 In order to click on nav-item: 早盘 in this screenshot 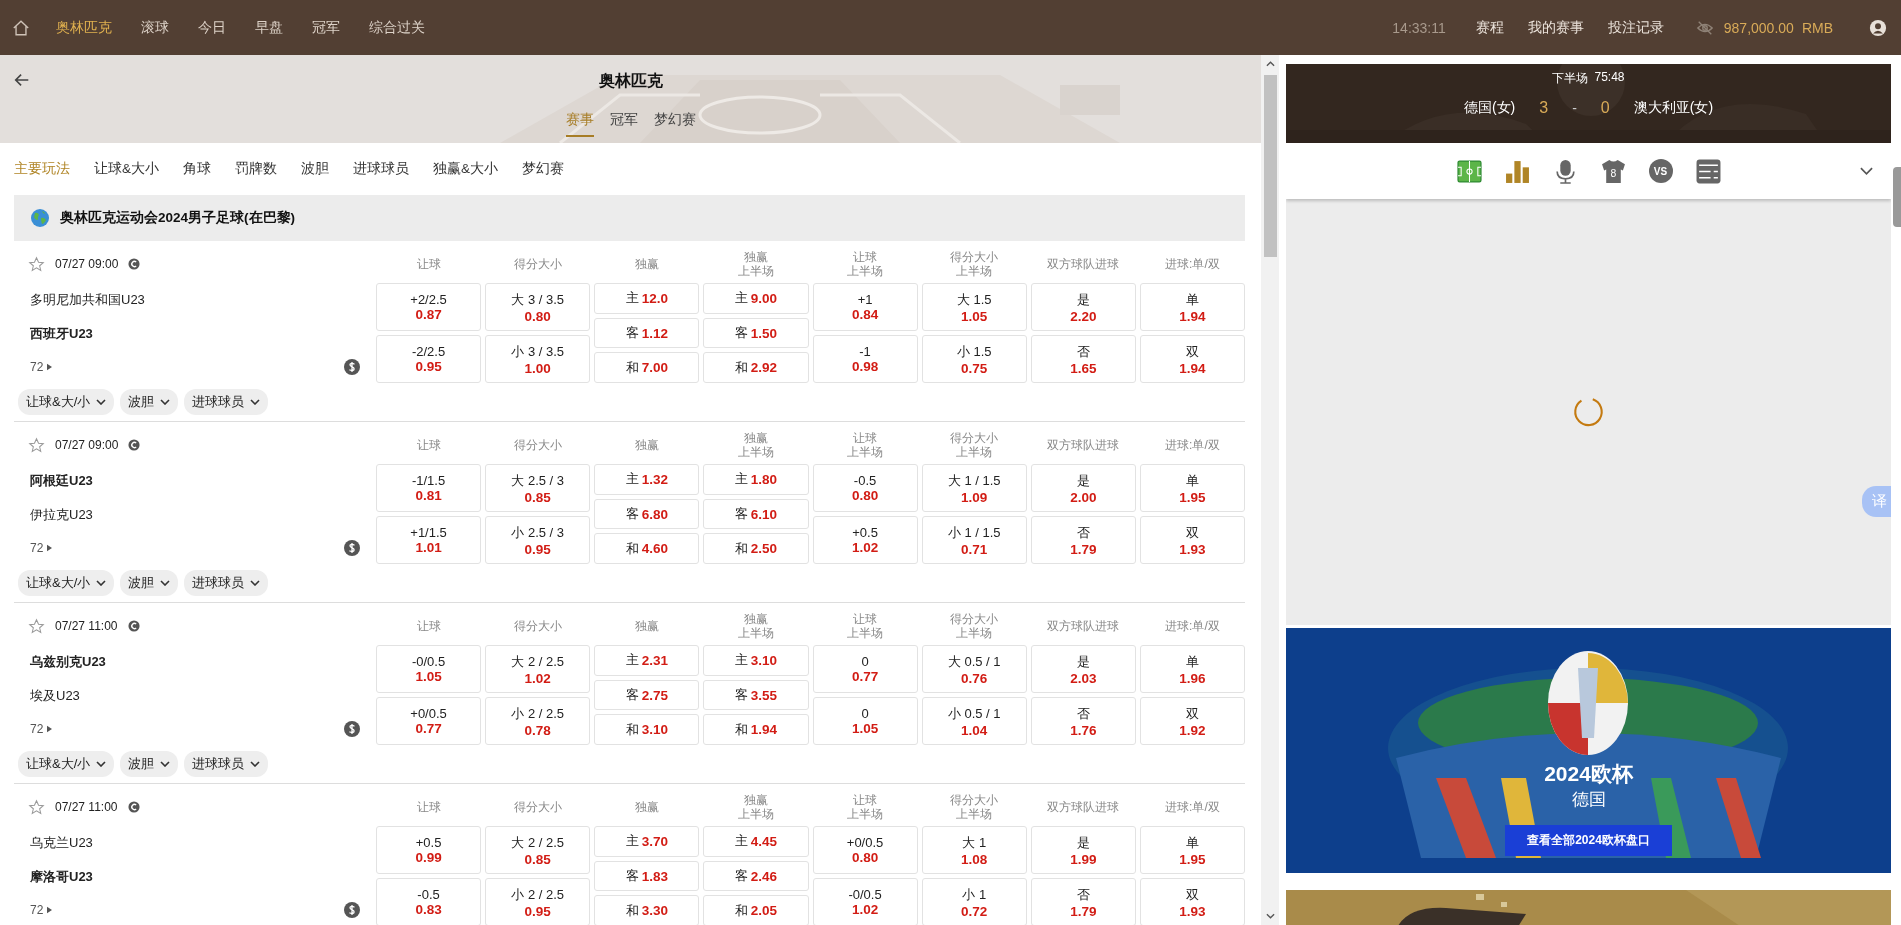, I will do `click(269, 27)`.